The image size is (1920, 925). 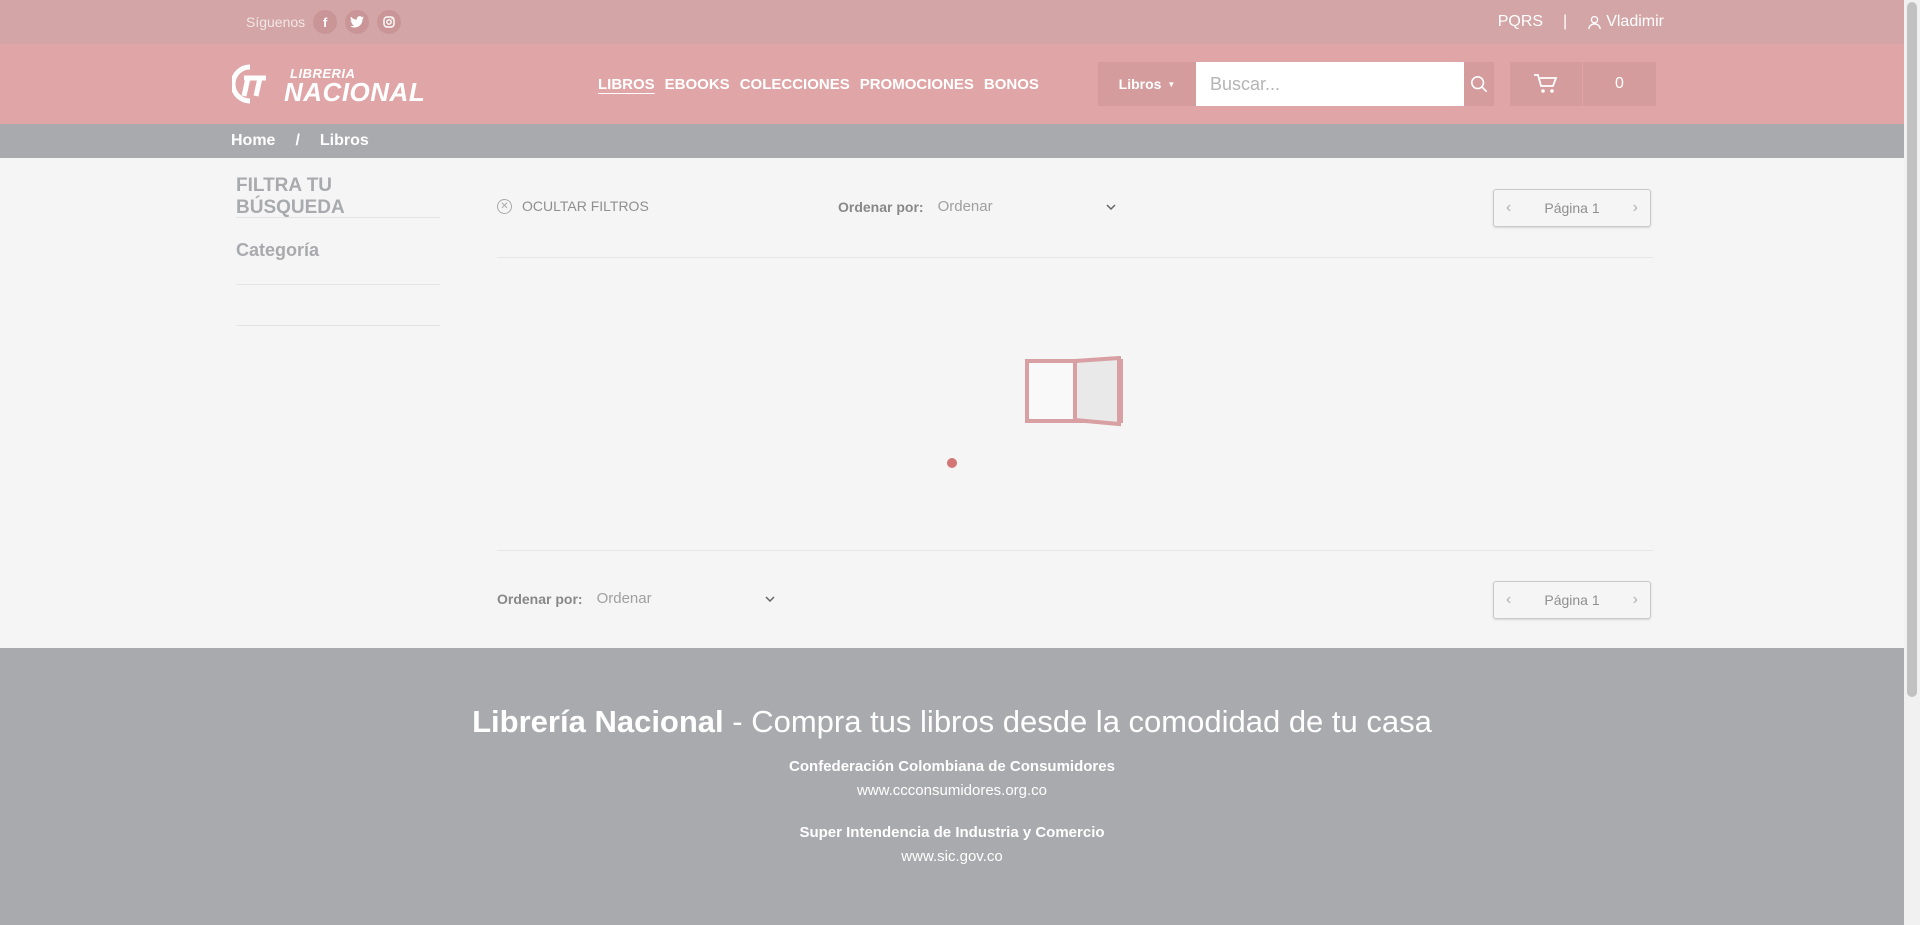 What do you see at coordinates (389, 22) in the screenshot?
I see `instagram-icon` at bounding box center [389, 22].